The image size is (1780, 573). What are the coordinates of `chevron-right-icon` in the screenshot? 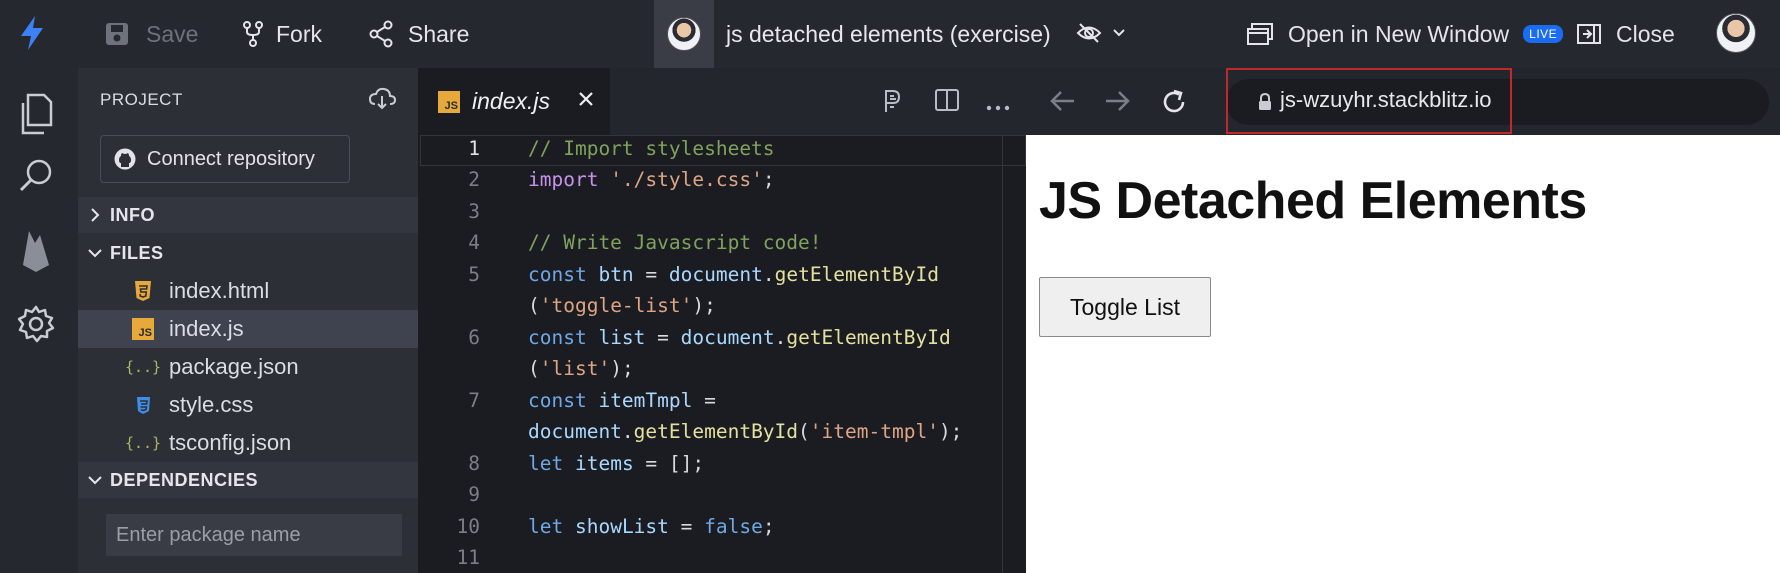 It's located at (95, 215).